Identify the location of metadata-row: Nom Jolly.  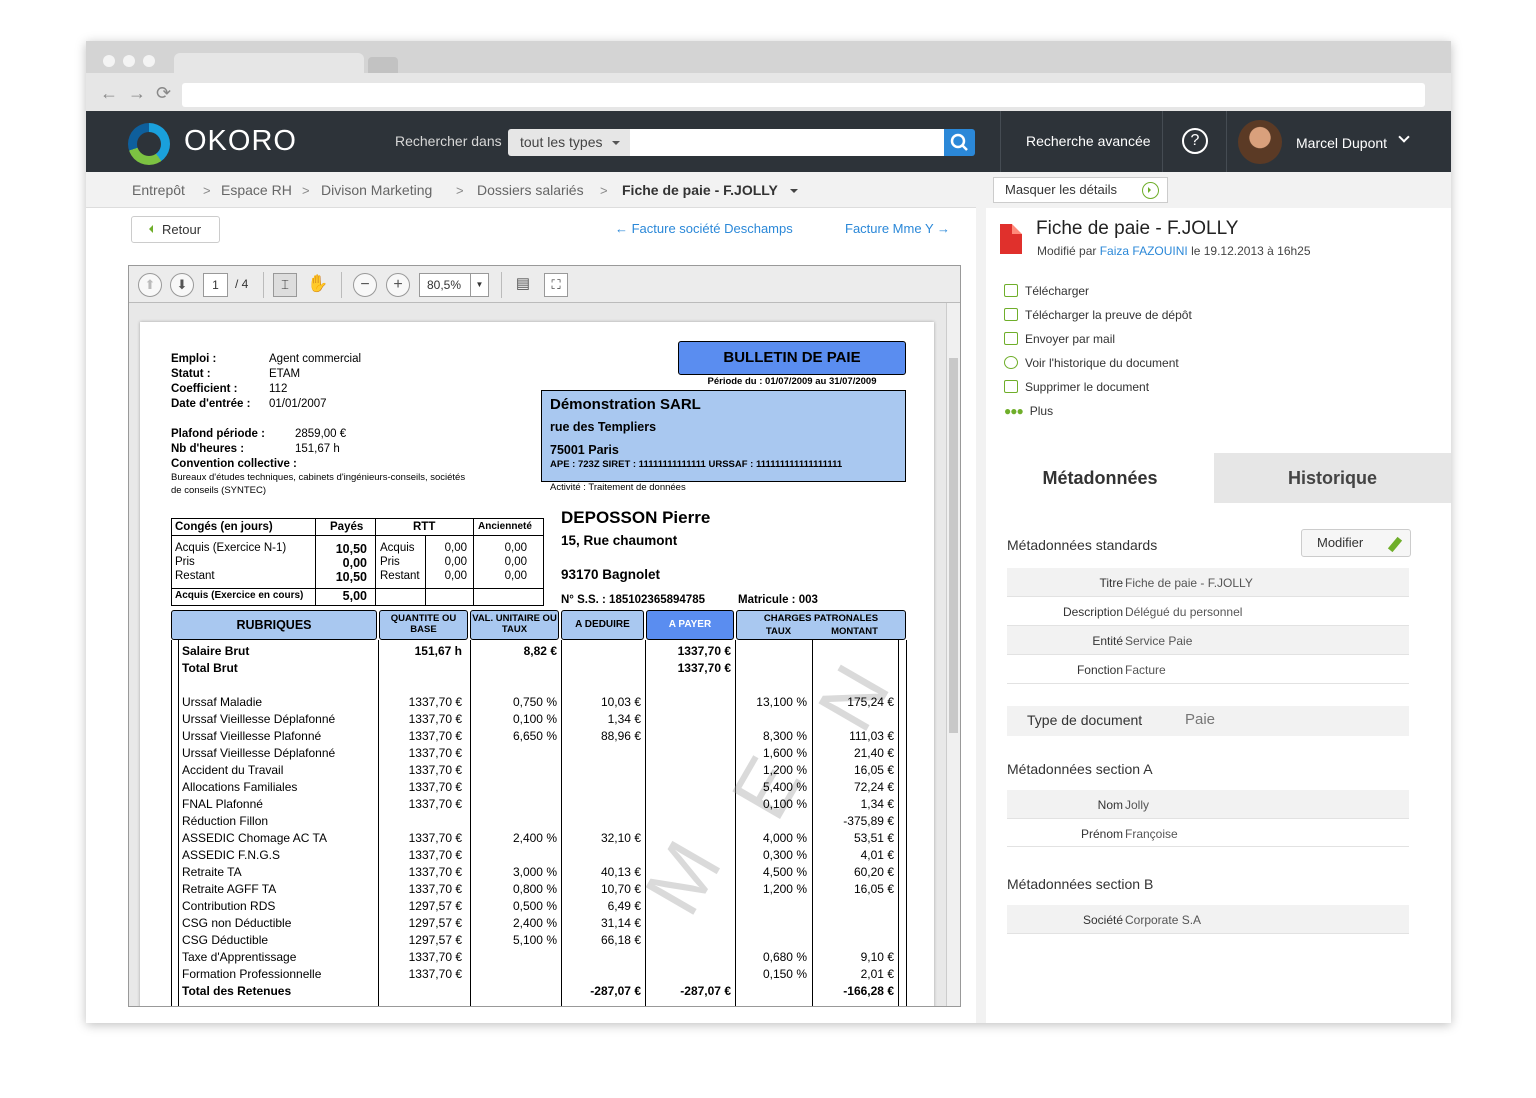
(1208, 804).